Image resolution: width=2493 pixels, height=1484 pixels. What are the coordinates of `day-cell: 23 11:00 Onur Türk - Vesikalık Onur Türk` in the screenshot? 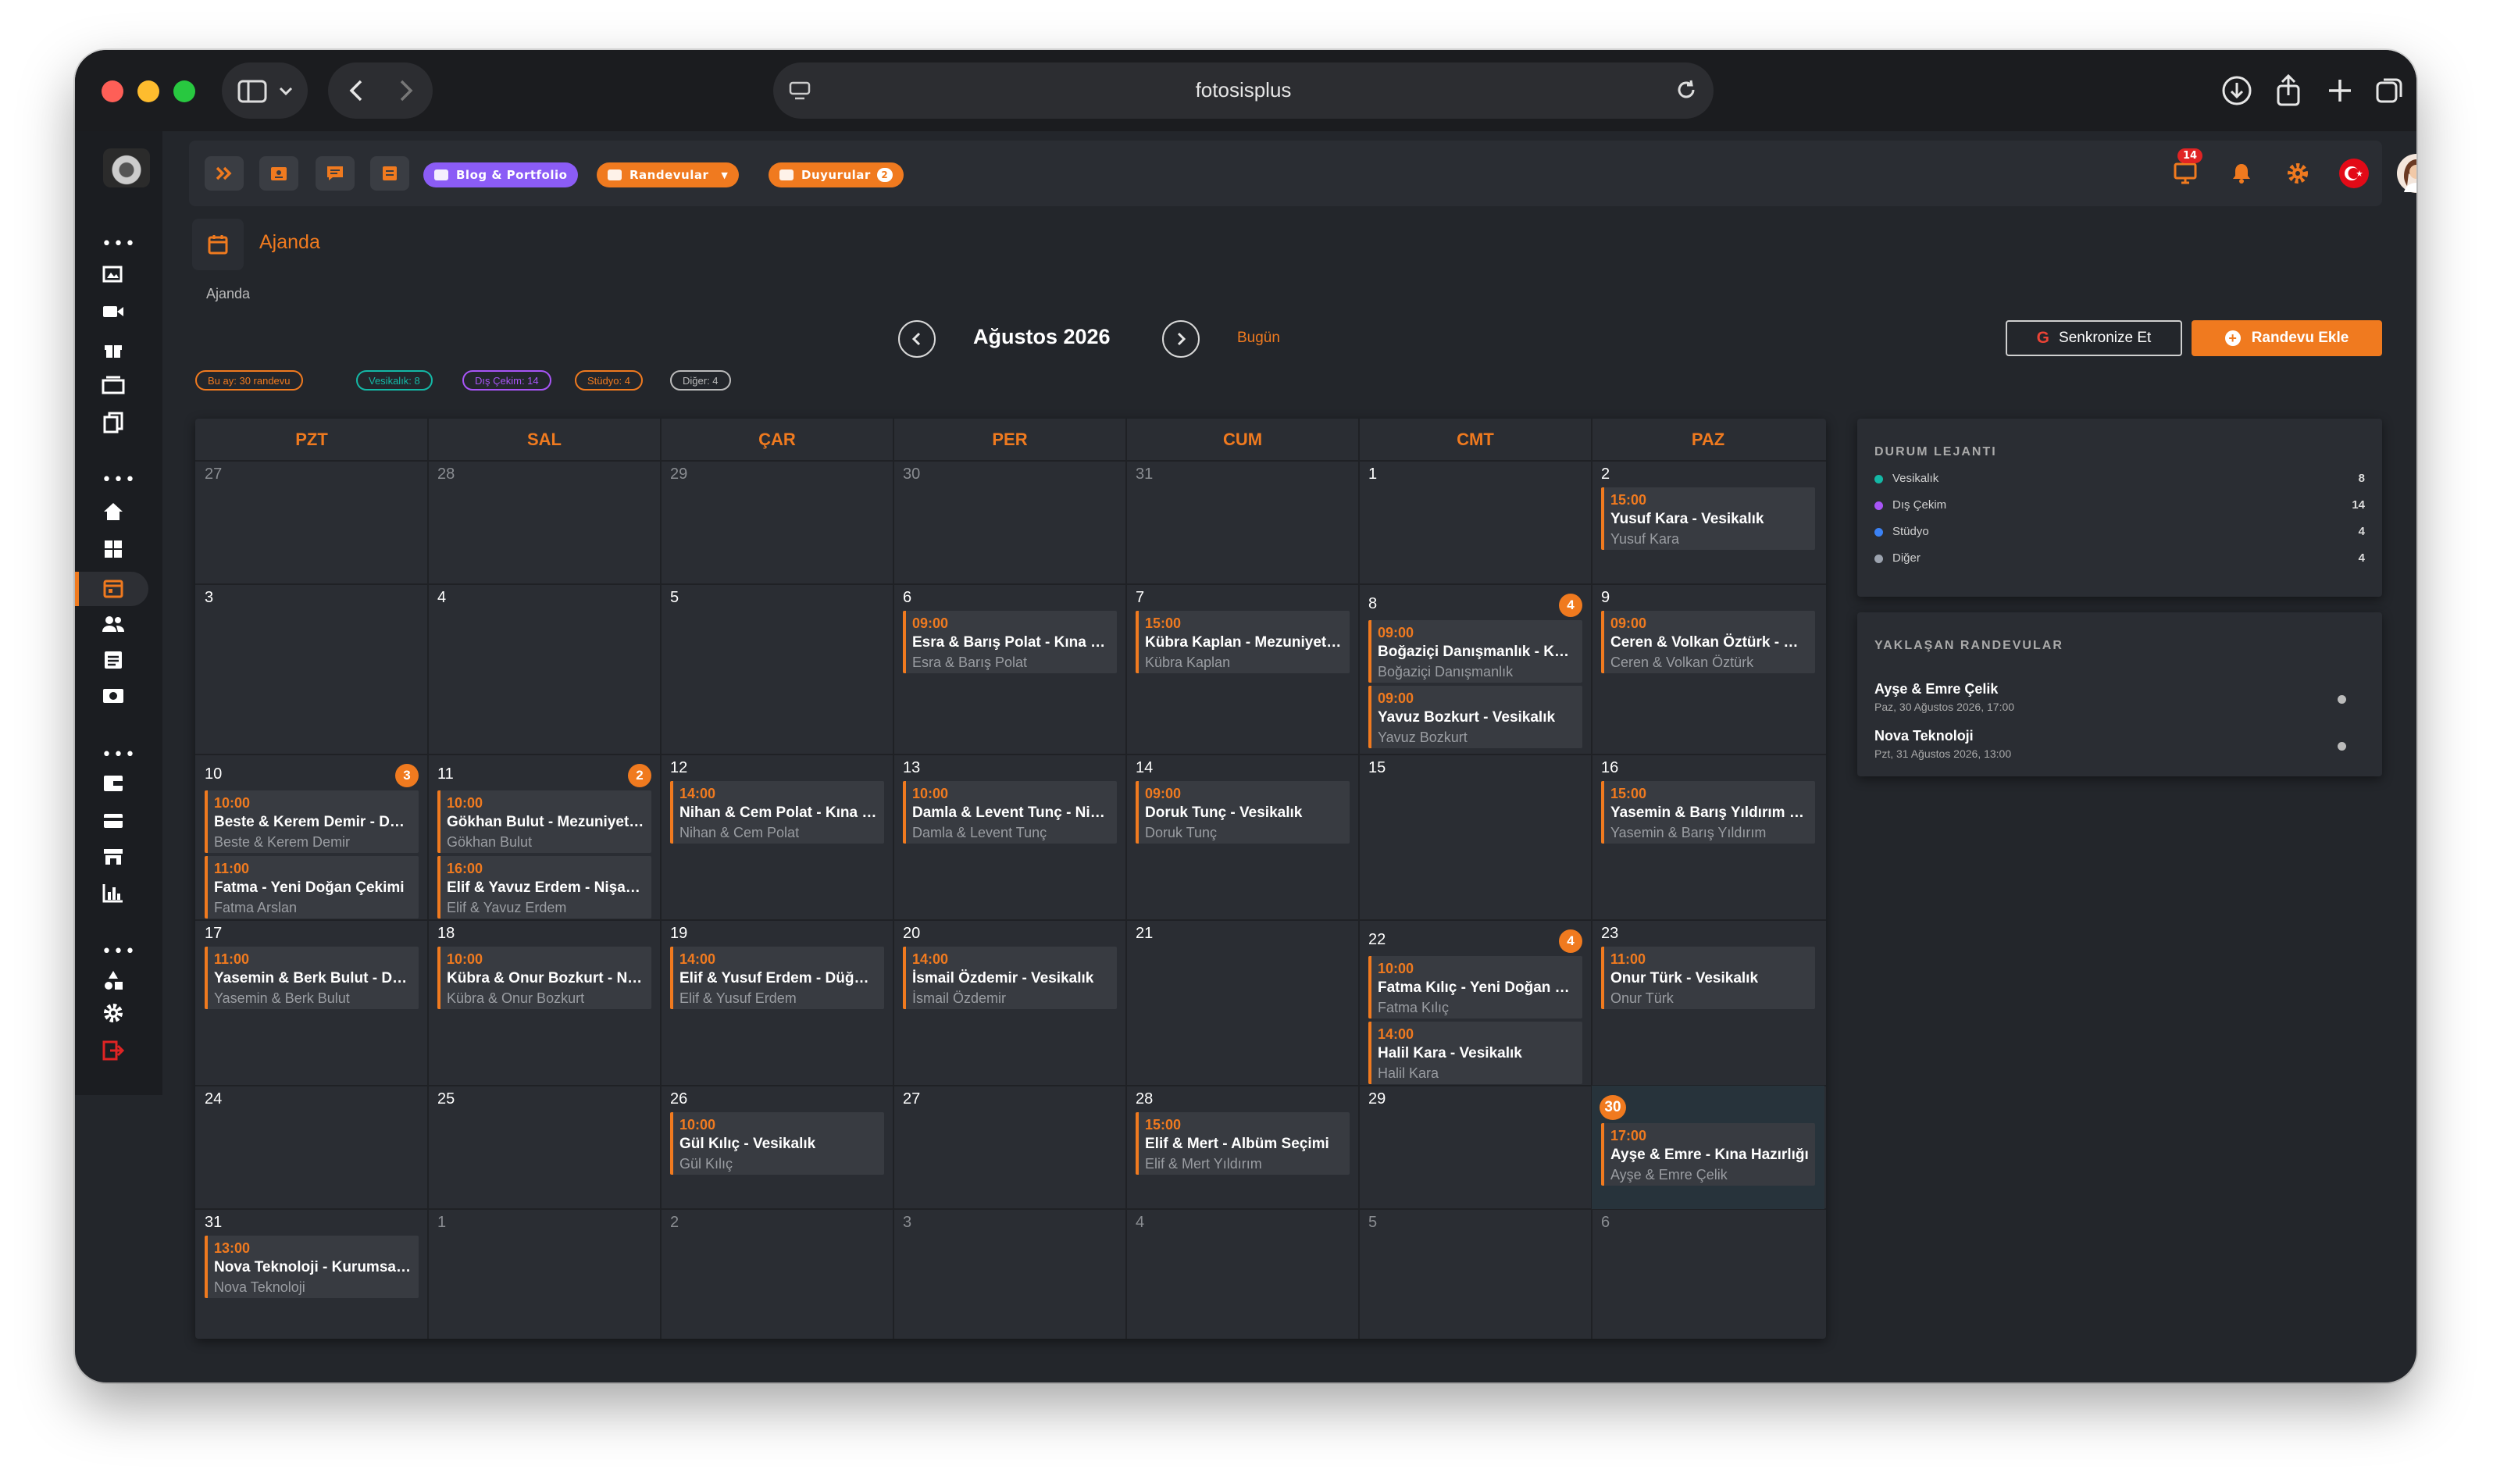 It's located at (1708, 1003).